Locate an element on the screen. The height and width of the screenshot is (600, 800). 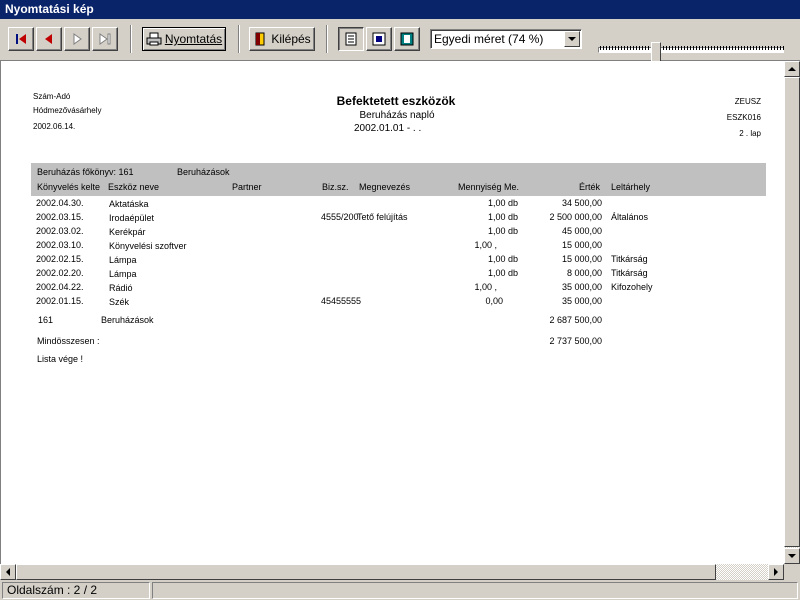
exit-button-label: Kilépés is located at coordinates (291, 39).